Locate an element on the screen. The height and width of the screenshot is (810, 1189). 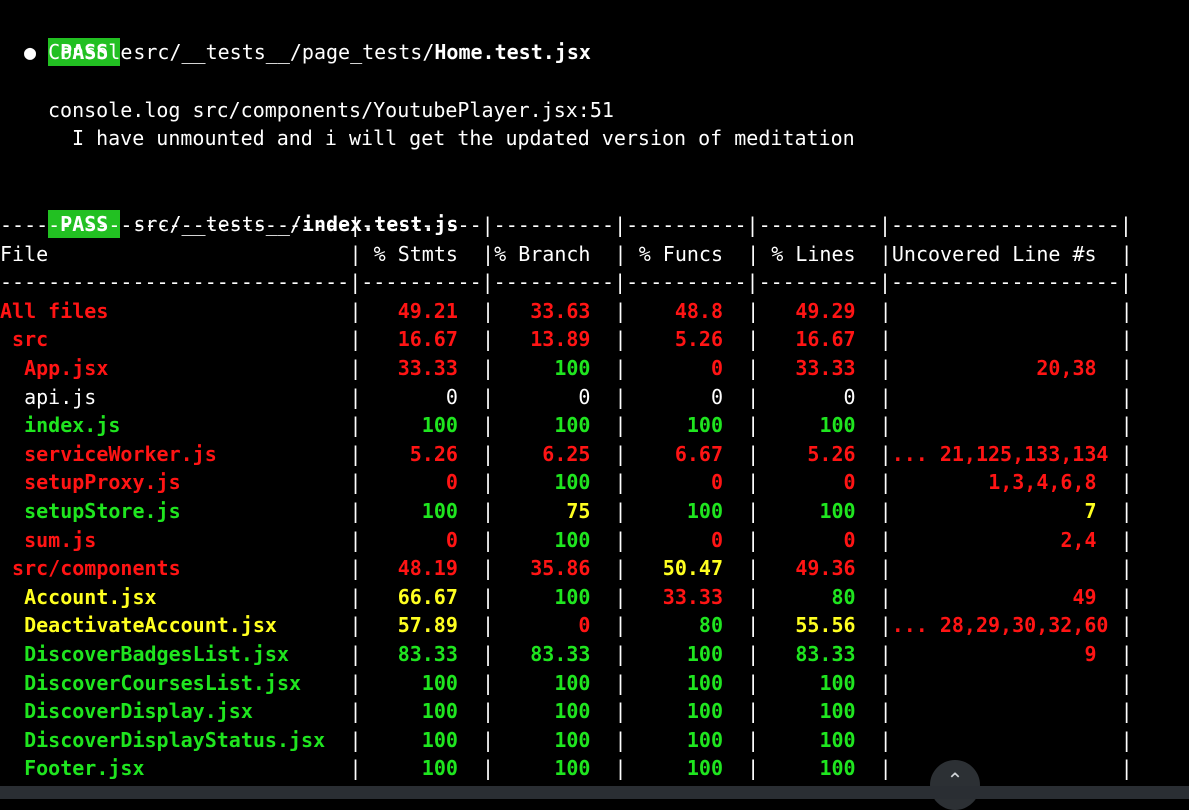
coverage-value: 48.8 is located at coordinates (698, 310).